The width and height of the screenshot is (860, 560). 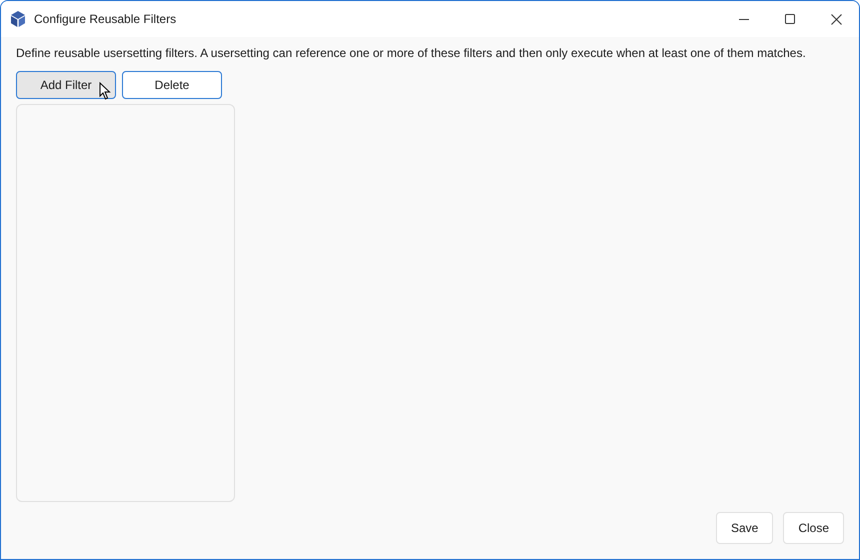 What do you see at coordinates (744, 19) in the screenshot?
I see `minimize-icon` at bounding box center [744, 19].